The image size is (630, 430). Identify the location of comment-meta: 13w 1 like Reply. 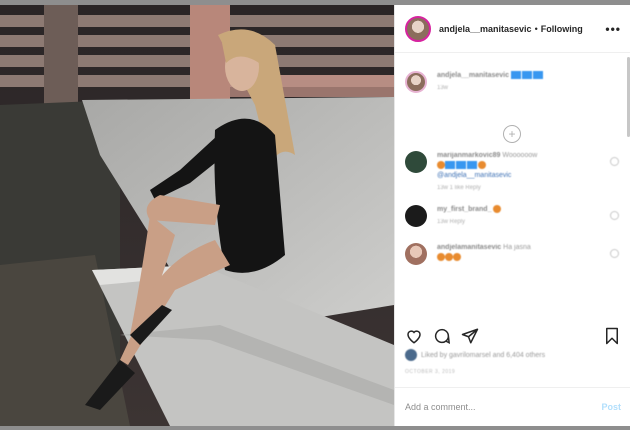
(459, 188).